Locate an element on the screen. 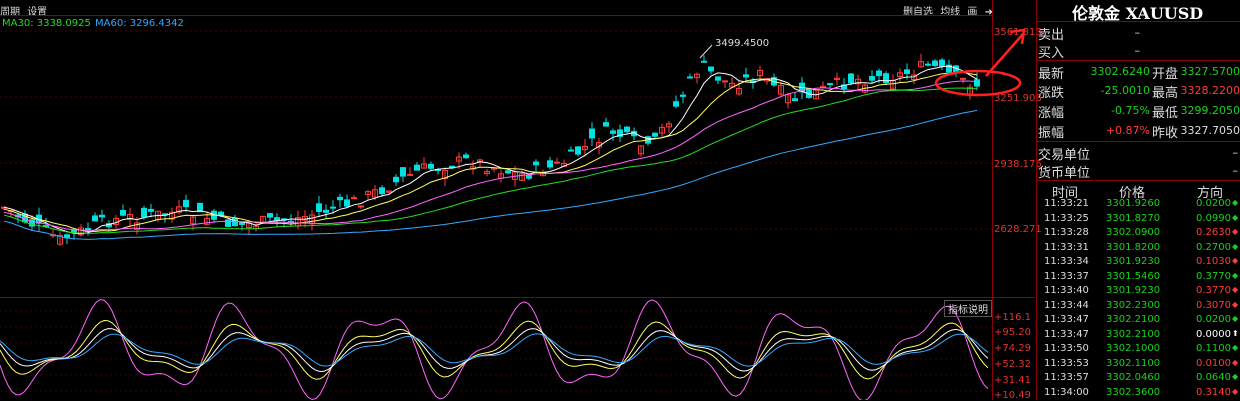  tick-direction: 0.0100 is located at coordinates (1213, 363).